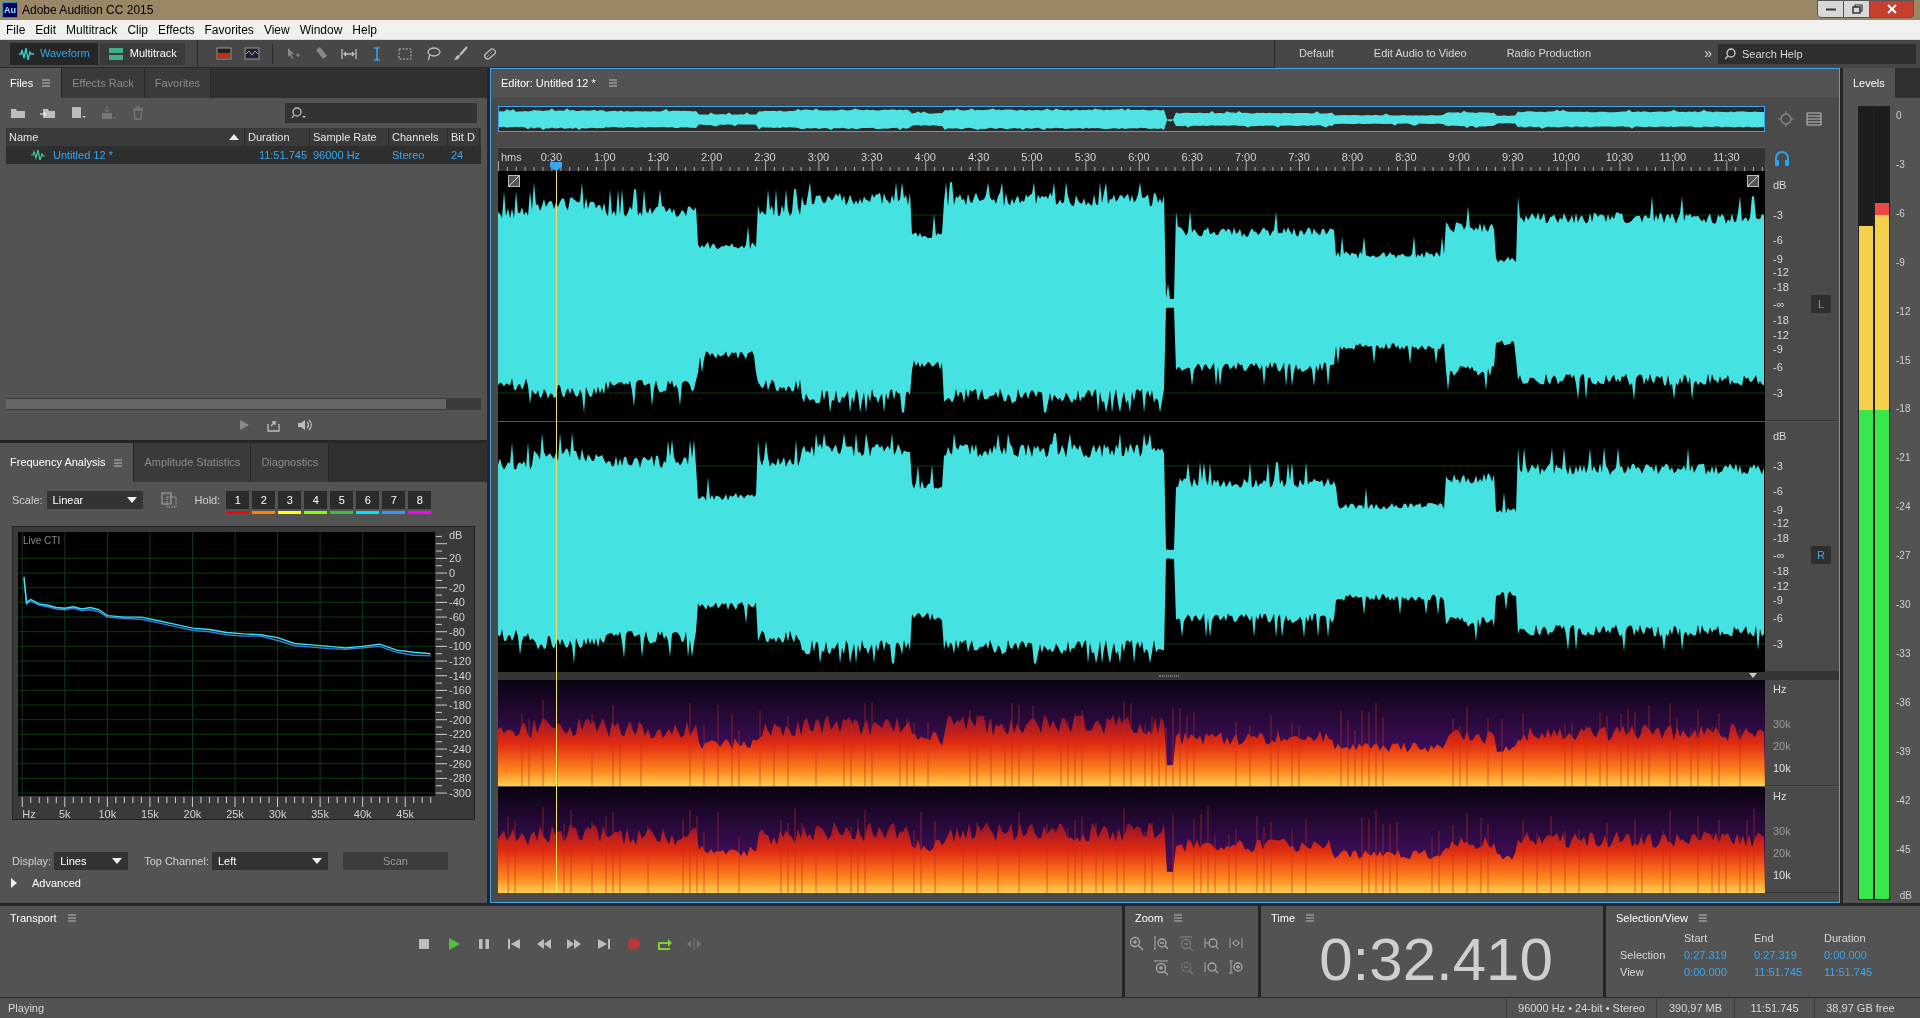 Image resolution: width=1920 pixels, height=1018 pixels. I want to click on workspace-tab: Default, so click(1316, 53).